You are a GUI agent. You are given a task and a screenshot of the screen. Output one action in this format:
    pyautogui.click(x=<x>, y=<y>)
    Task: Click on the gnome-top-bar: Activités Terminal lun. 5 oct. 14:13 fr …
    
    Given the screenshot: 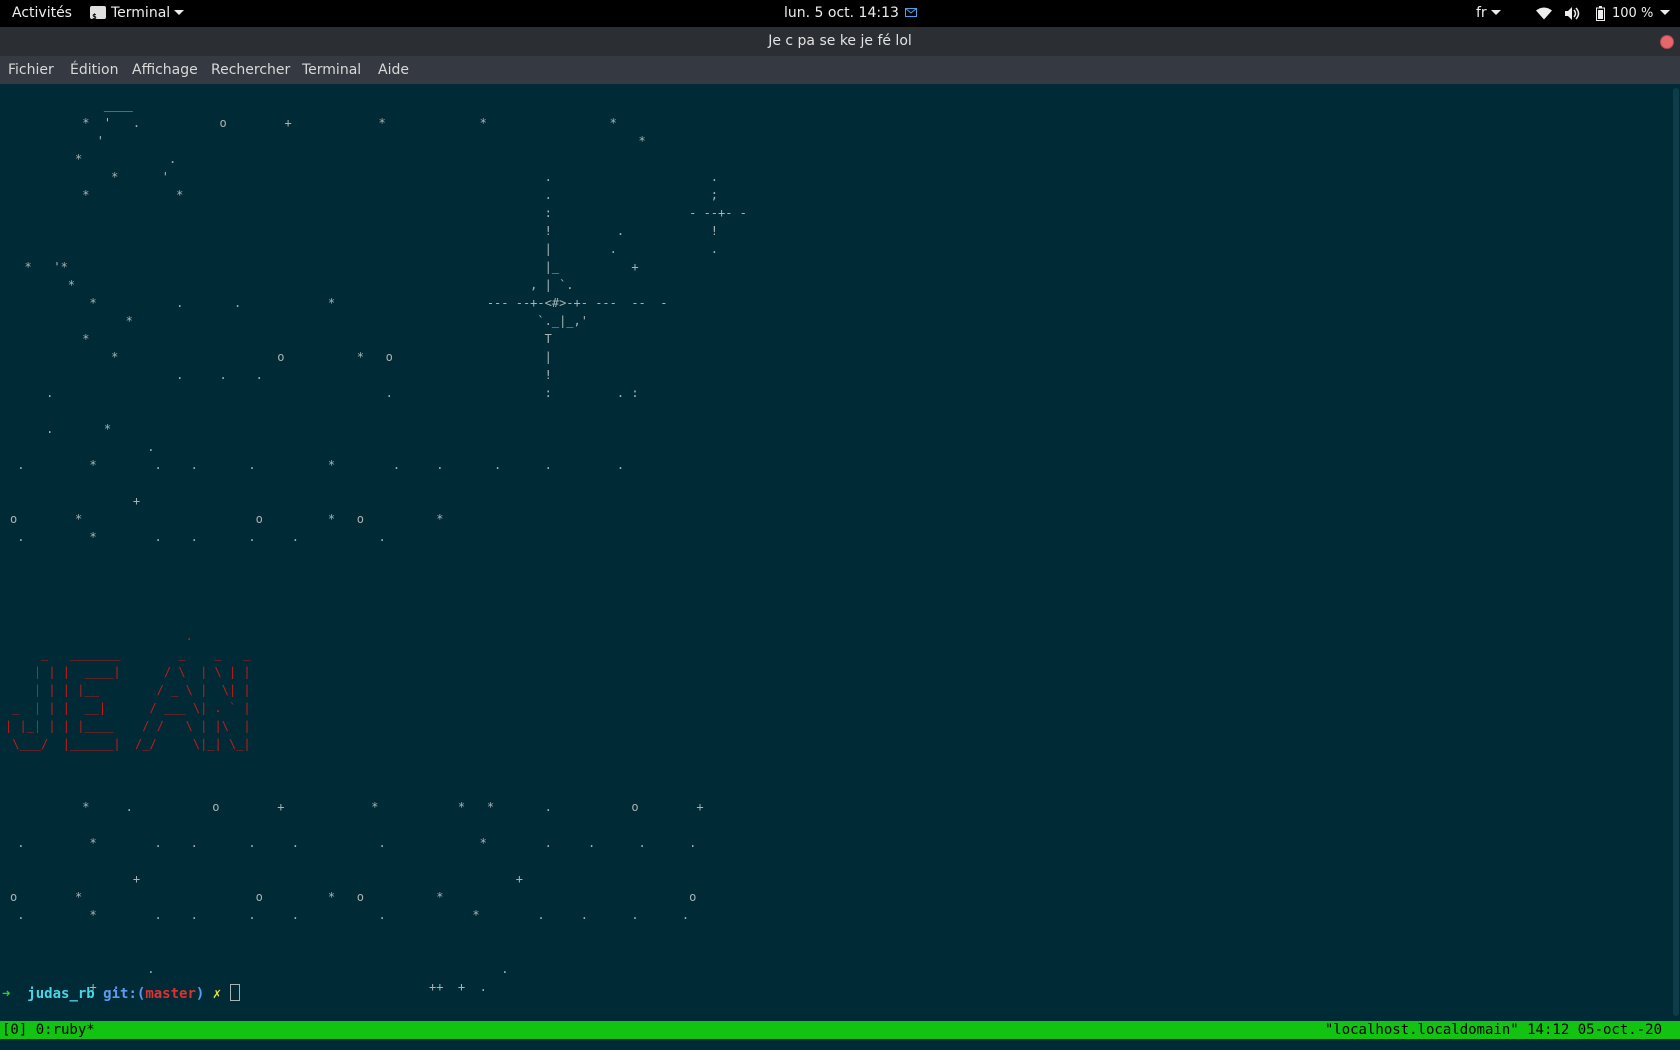 What is the action you would take?
    pyautogui.click(x=840, y=15)
    